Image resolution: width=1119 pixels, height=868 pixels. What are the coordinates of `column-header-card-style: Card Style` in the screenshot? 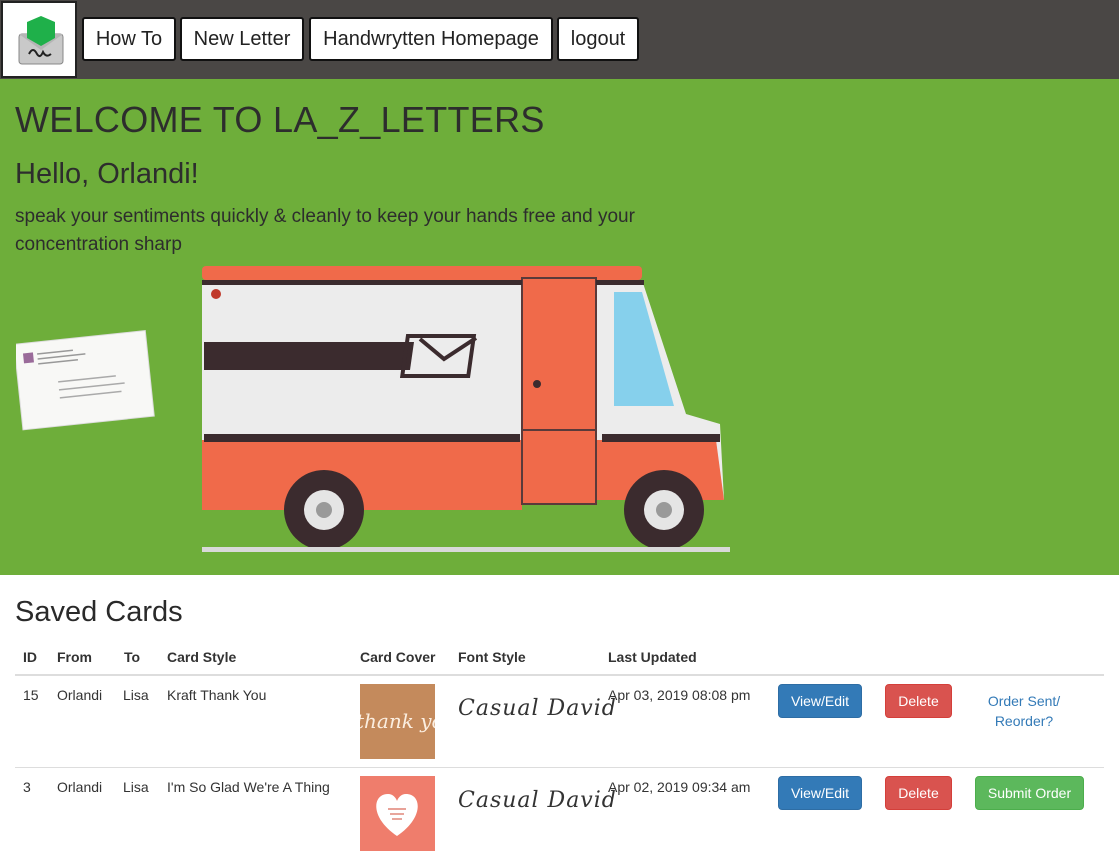 It's located at (202, 657).